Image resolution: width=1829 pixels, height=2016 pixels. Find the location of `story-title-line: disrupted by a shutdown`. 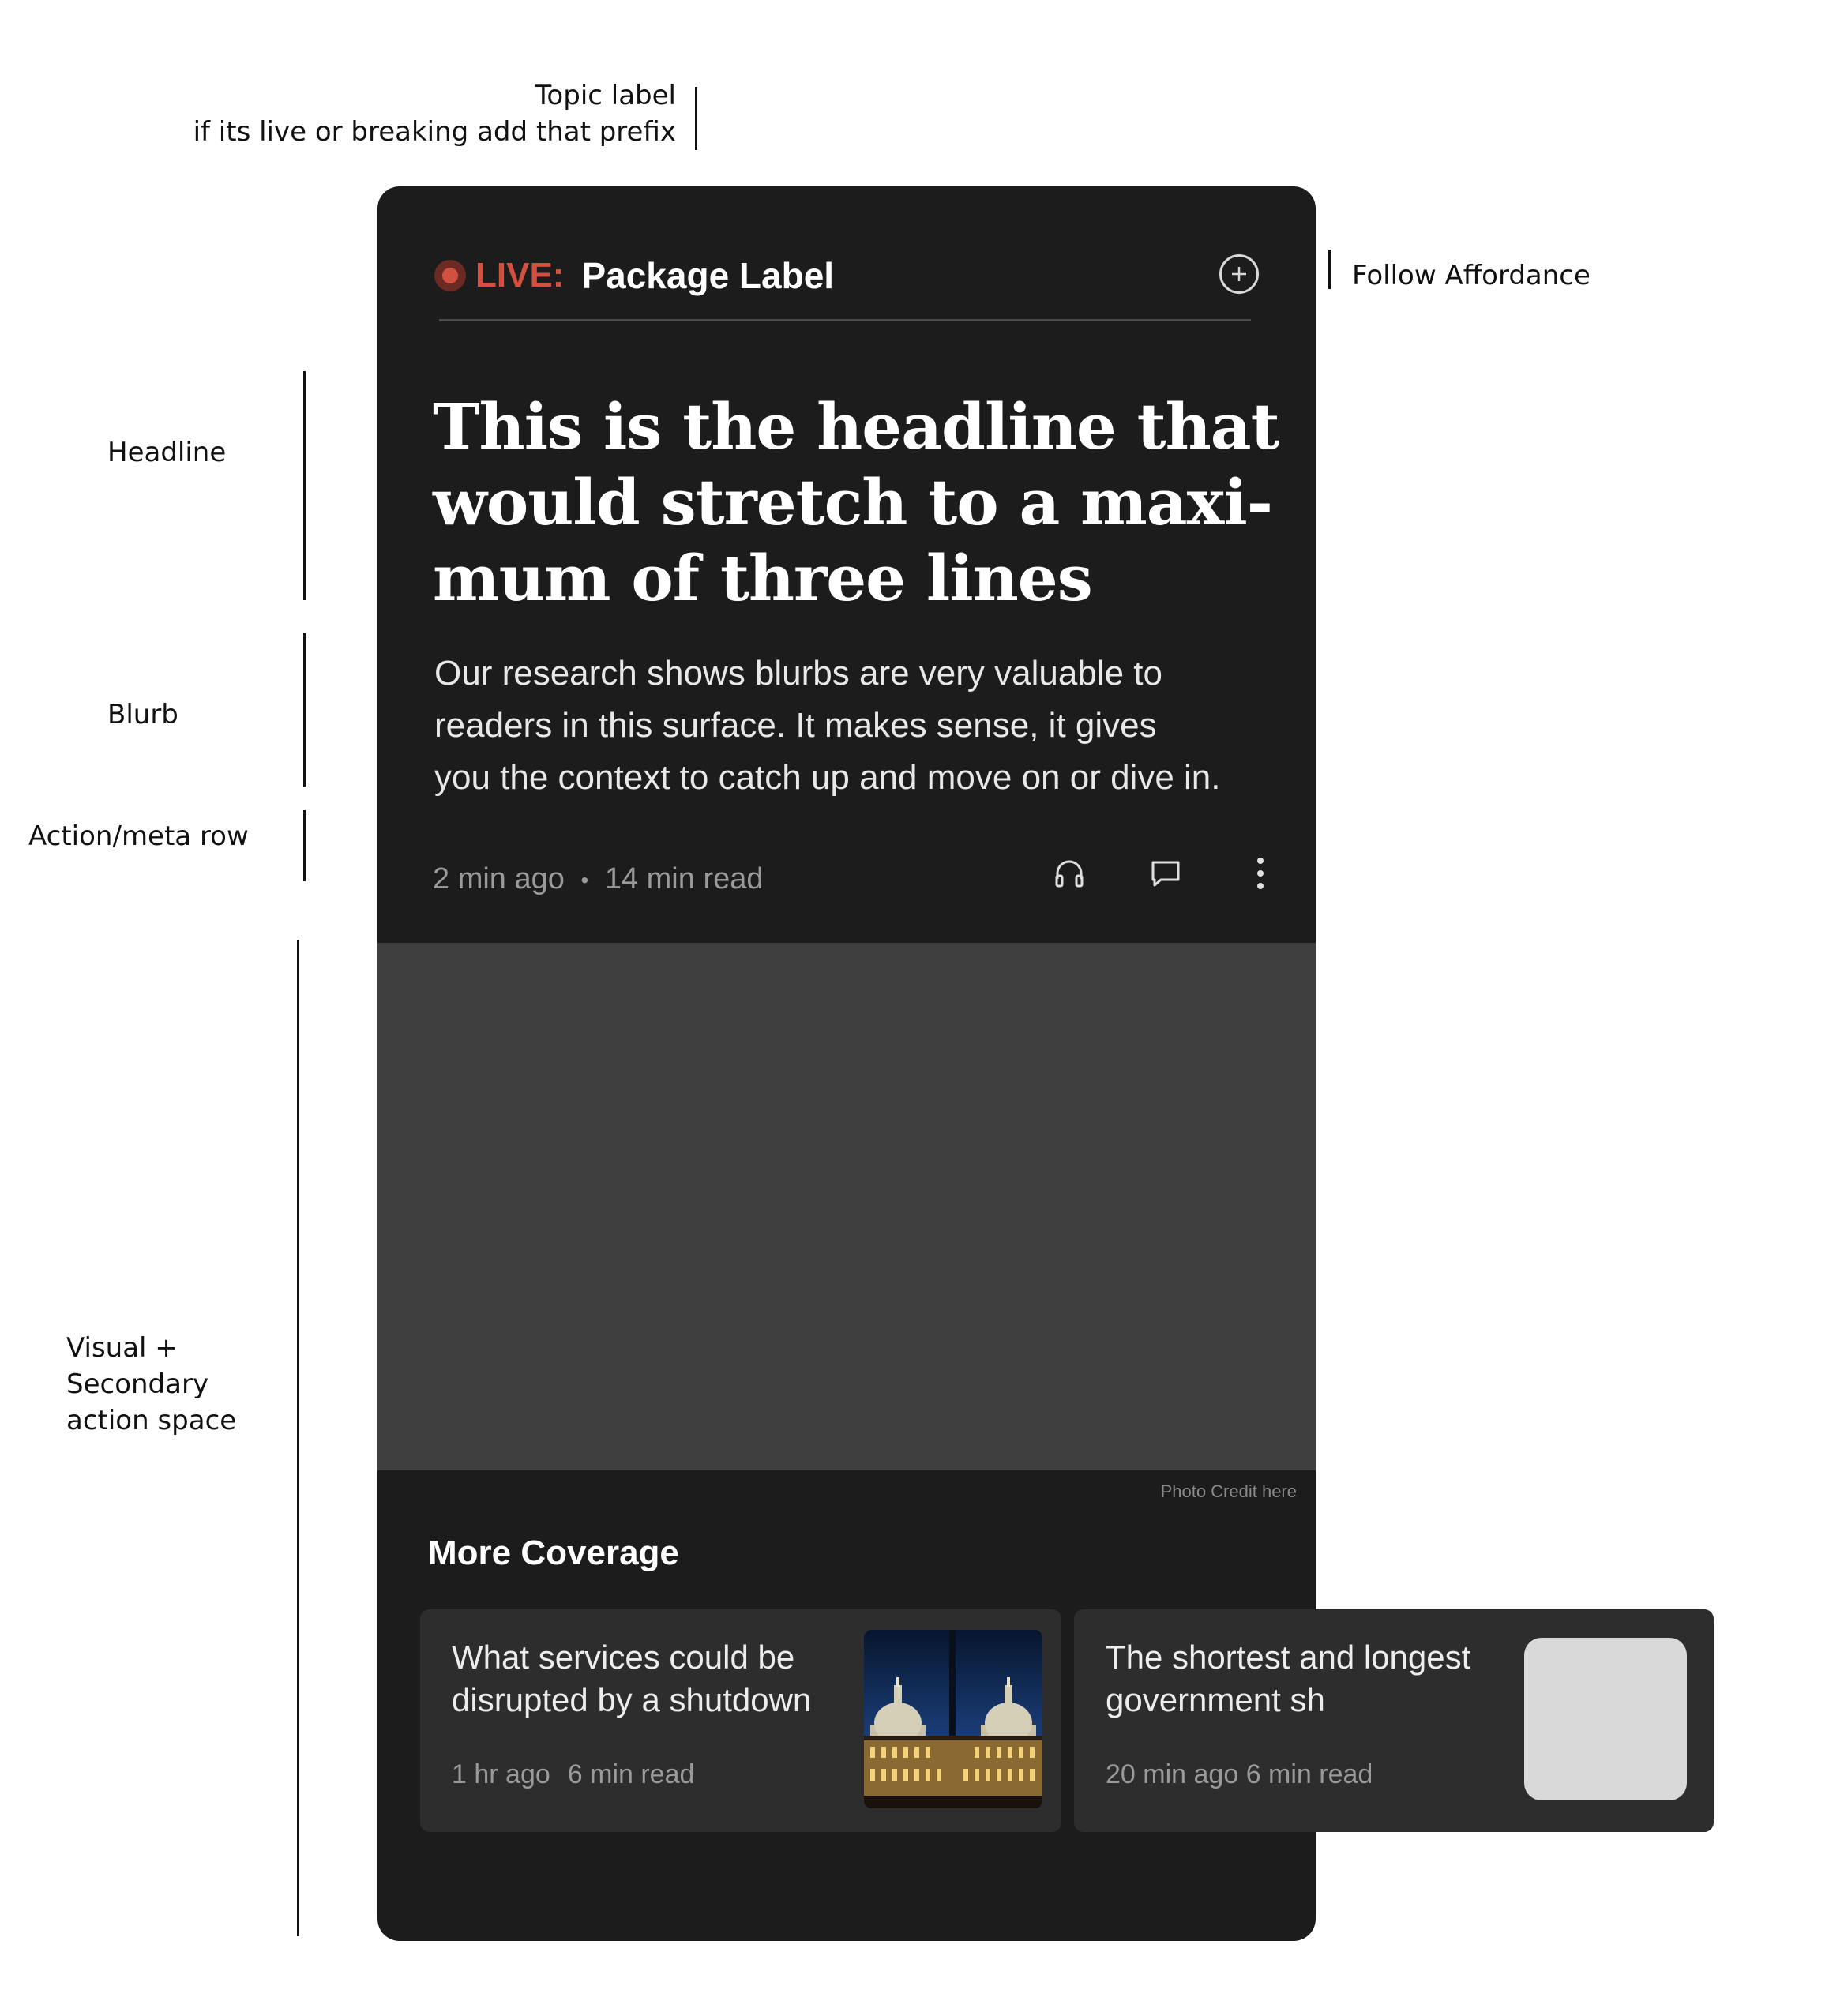

story-title-line: disrupted by a shutdown is located at coordinates (632, 1699).